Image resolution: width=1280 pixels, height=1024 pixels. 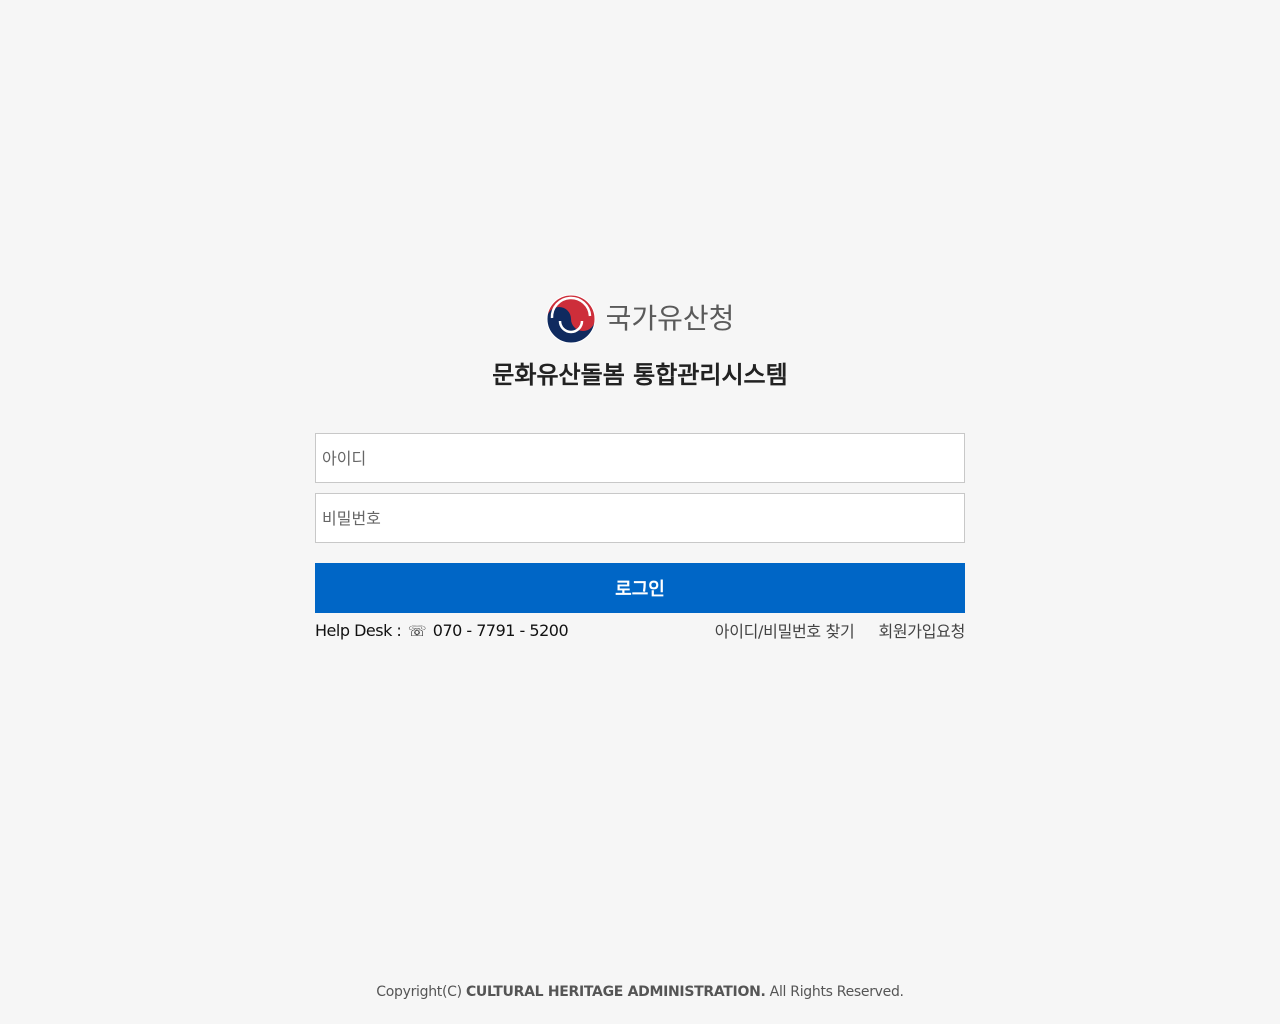 I want to click on copyright-suffix: All Rights Reserved., so click(x=834, y=992).